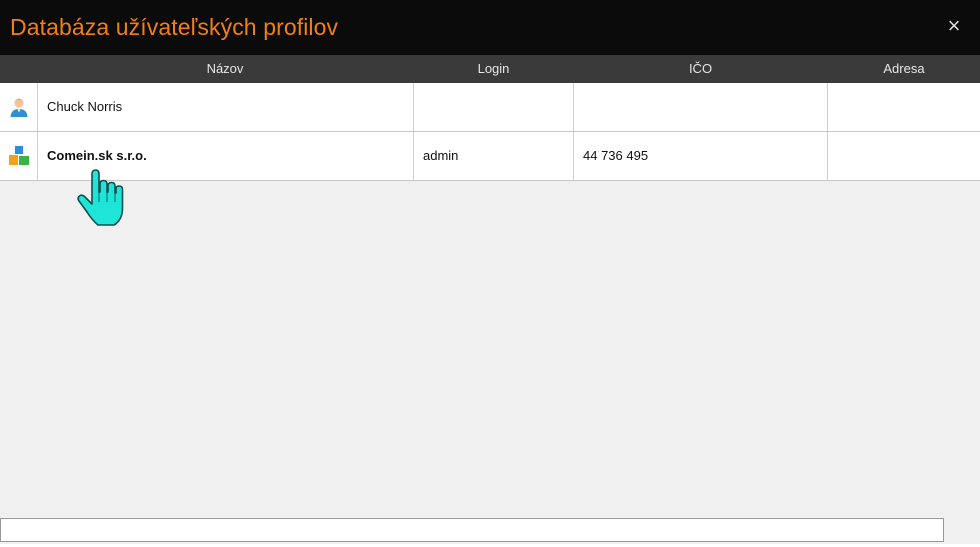  Describe the element at coordinates (700, 69) in the screenshot. I see `column-header-ico: IČO` at that location.